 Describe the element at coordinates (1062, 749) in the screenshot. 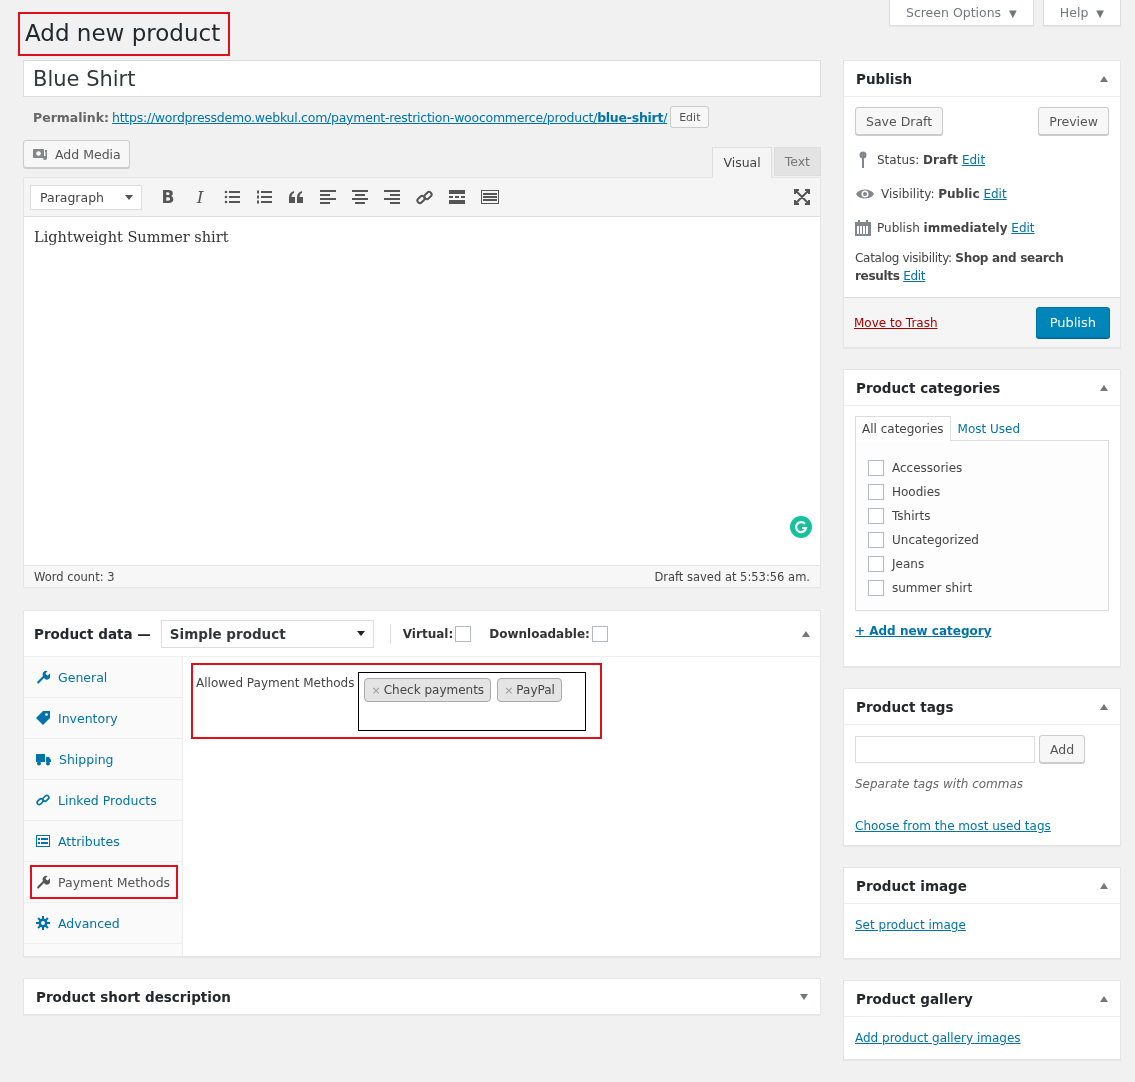

I see `add-button: Add` at that location.